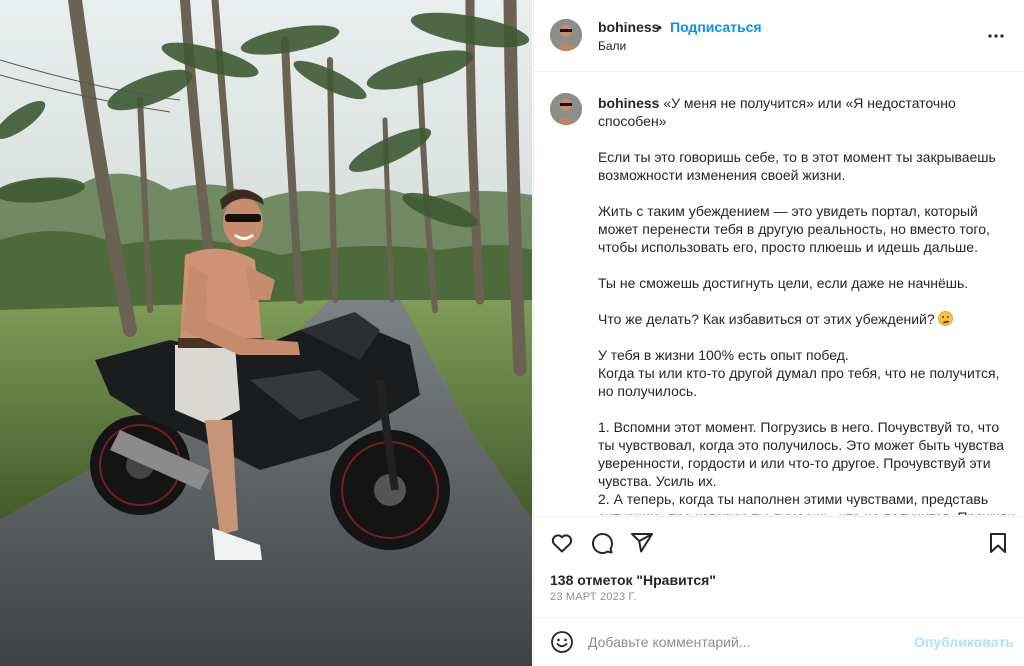 The image size is (1024, 666). Describe the element at coordinates (964, 642) in the screenshot. I see `publish-button: Опубликовать` at that location.